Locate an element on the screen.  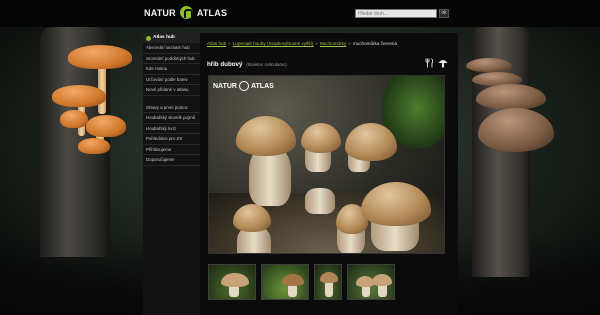
sidebar-item-recommend: Doporučujeme is located at coordinates (171, 160).